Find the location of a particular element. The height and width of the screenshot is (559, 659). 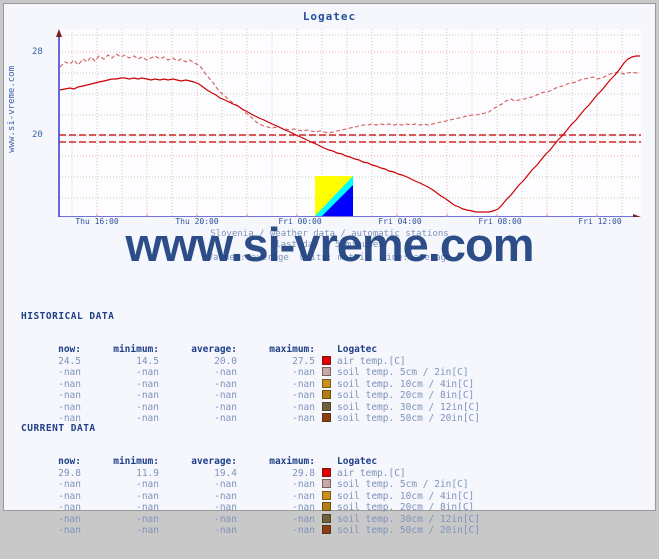

cell-maximum: 27.5 is located at coordinates (303, 361).